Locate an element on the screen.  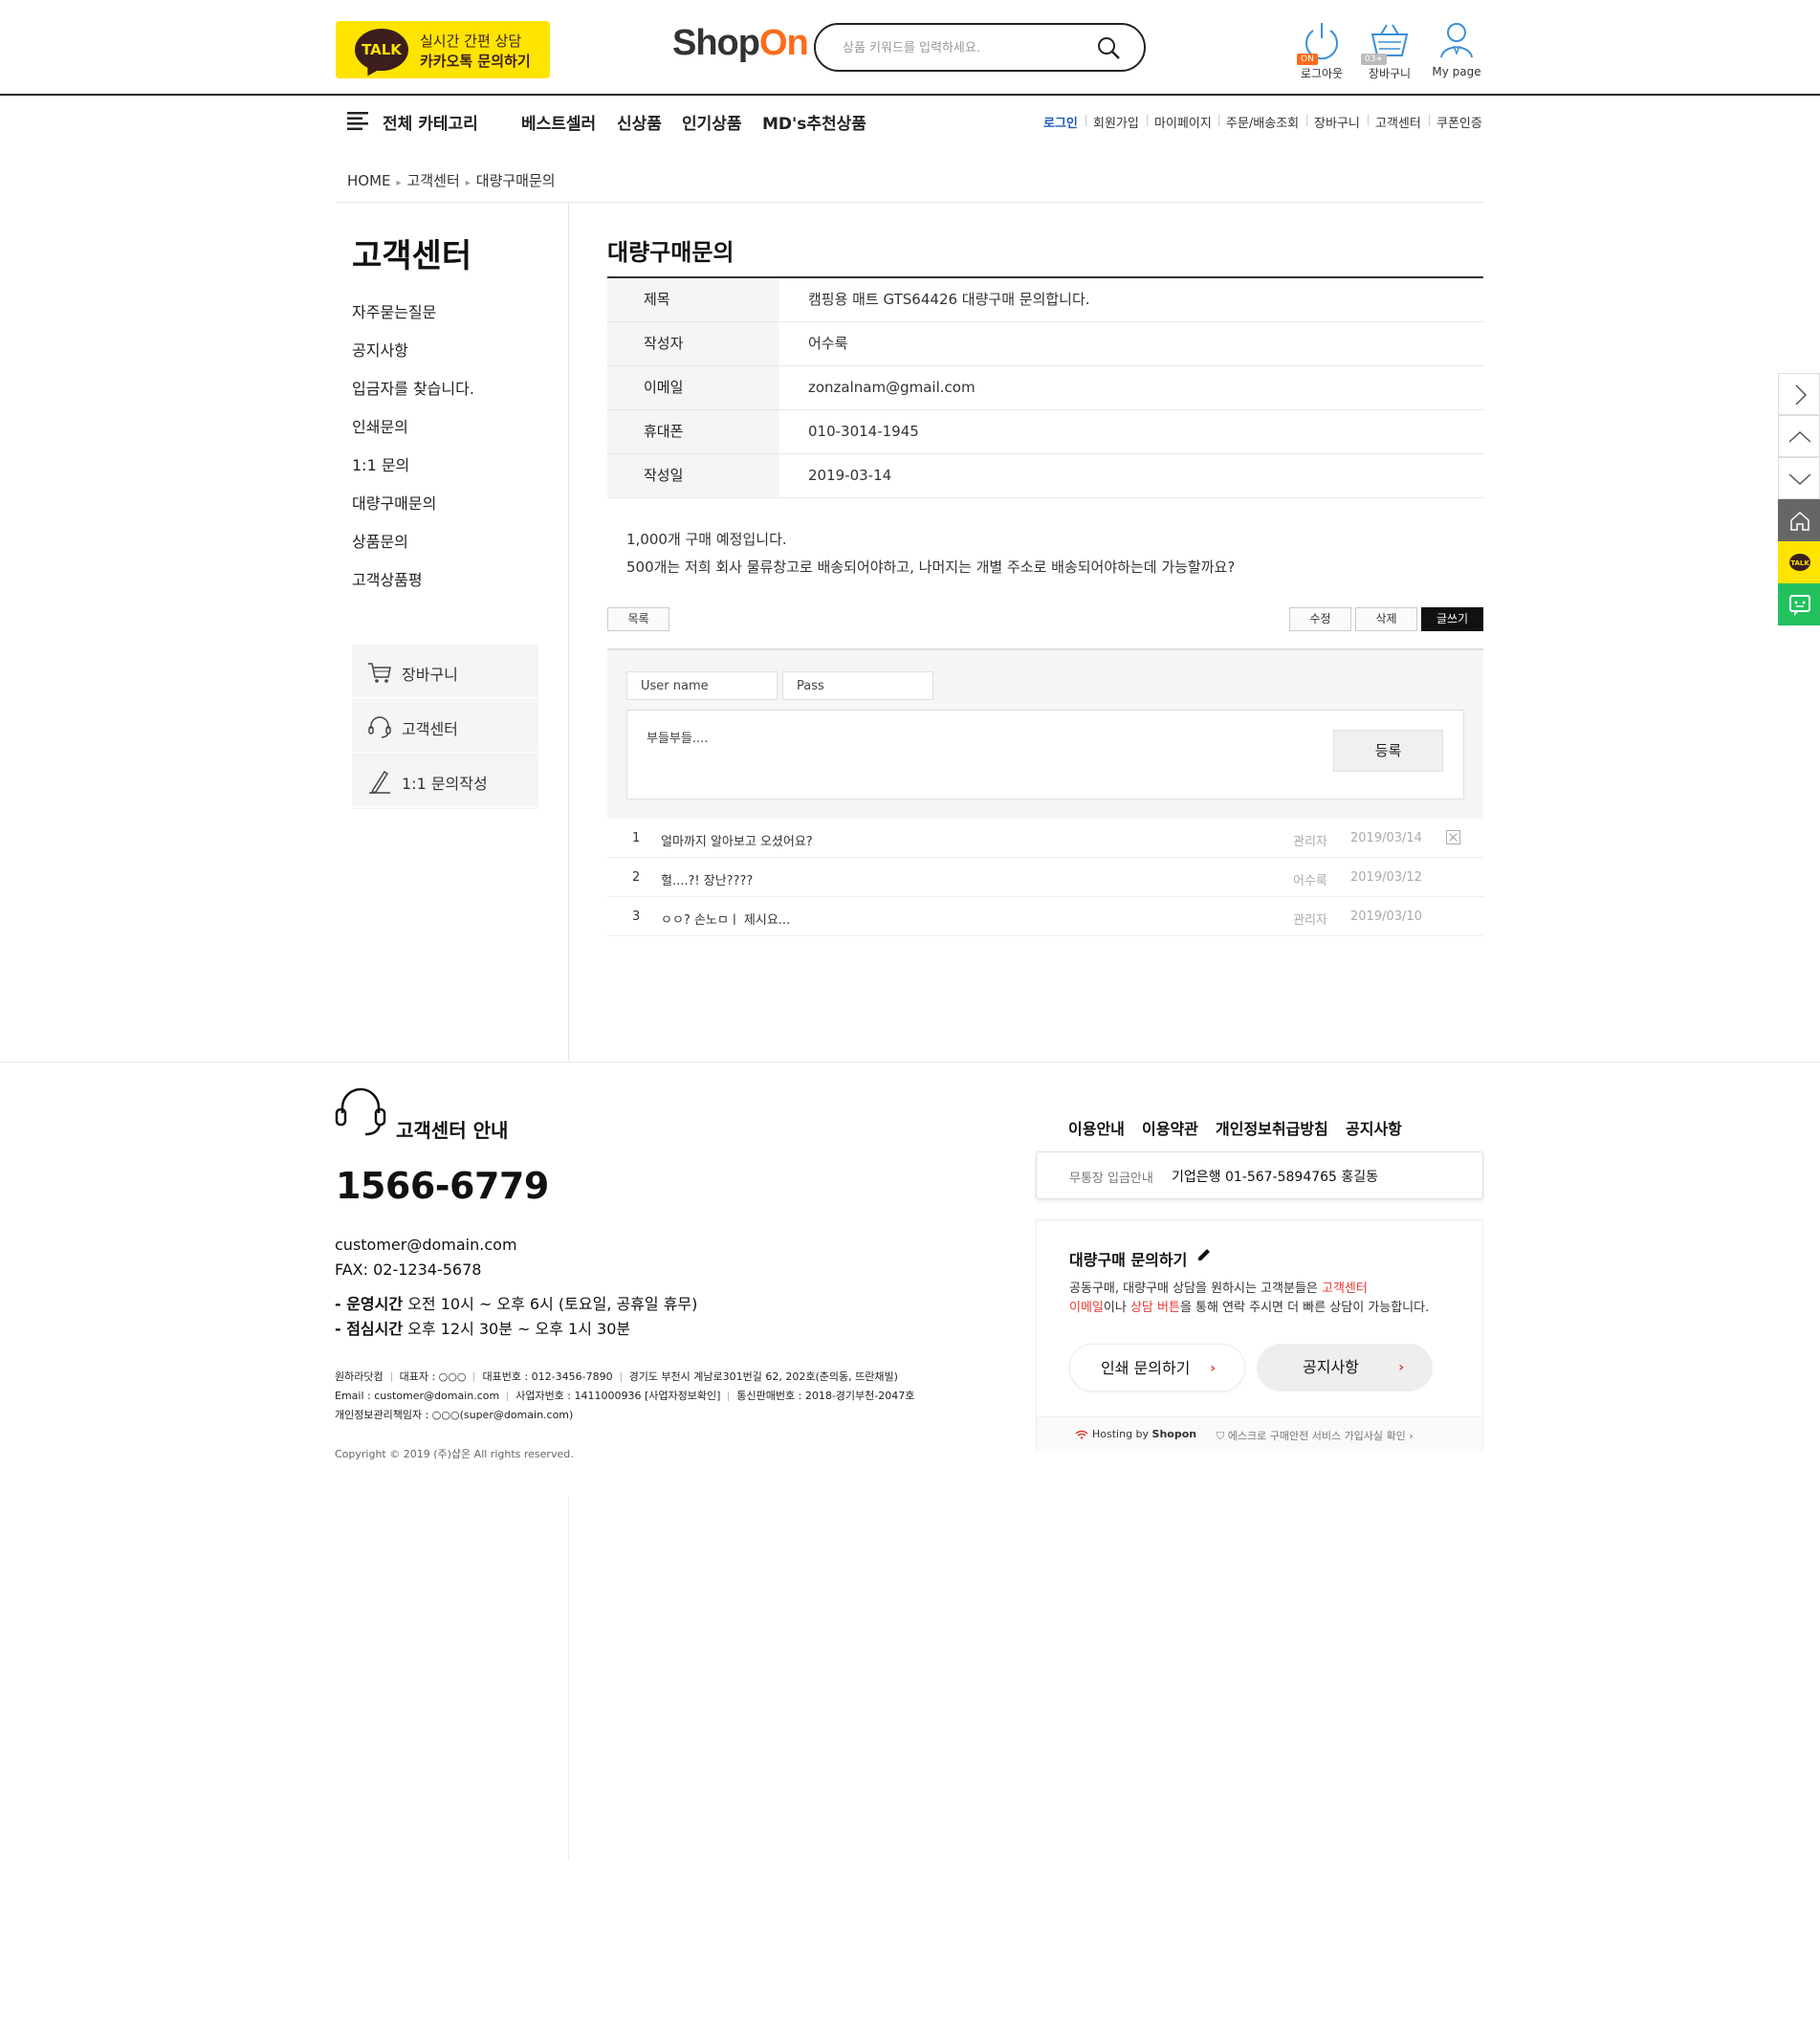
edit-button: 수정 is located at coordinates (1320, 619).